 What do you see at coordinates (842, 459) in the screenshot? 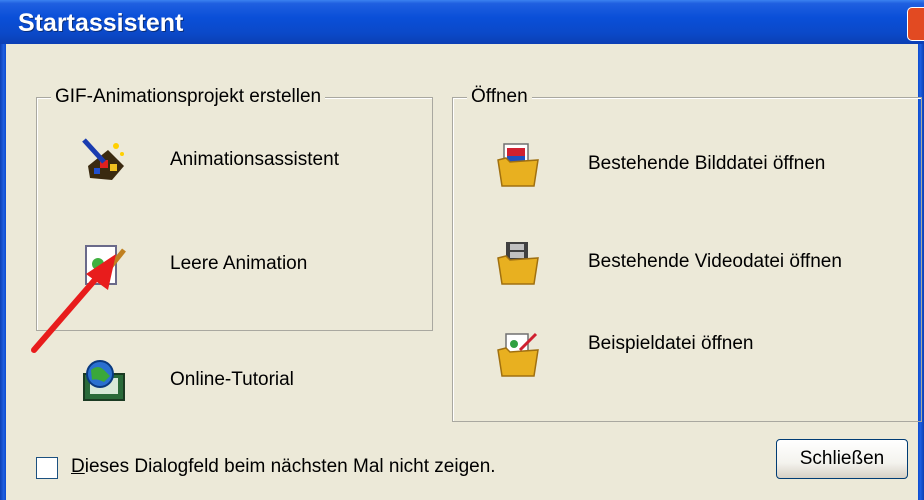
I see `close-button: Schließen` at bounding box center [842, 459].